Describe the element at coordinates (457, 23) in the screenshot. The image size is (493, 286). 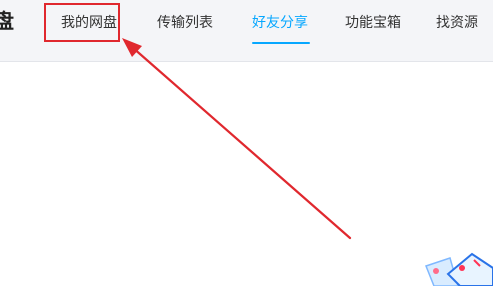
I see `tab-find-resources: 找资源` at that location.